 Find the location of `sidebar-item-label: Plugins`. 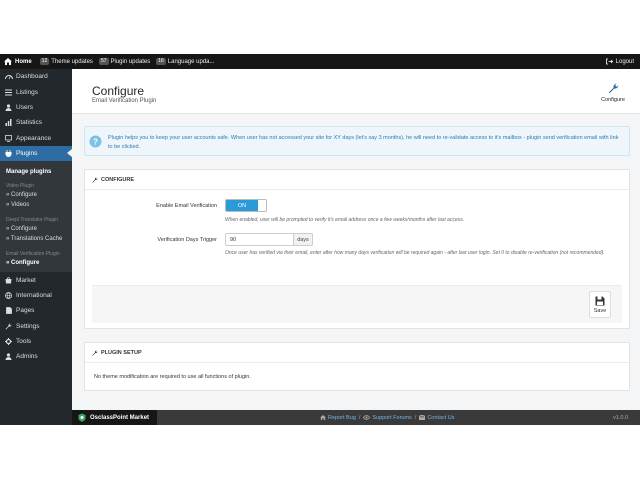

sidebar-item-label: Plugins is located at coordinates (27, 154).